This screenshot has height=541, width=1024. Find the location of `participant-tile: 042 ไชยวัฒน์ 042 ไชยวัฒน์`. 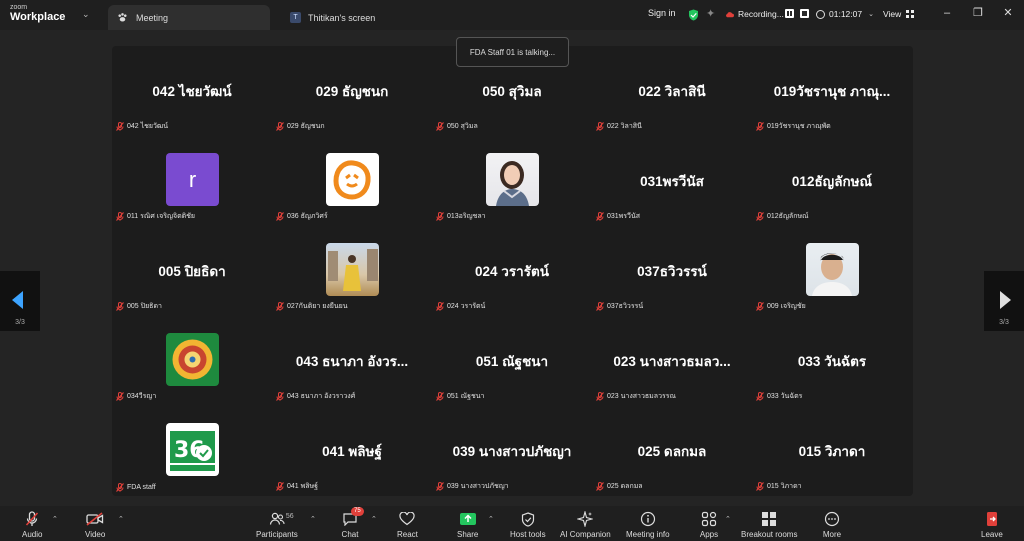

participant-tile: 042 ไชยวัฒน์ 042 ไชยวัฒน์ is located at coordinates (192, 91).